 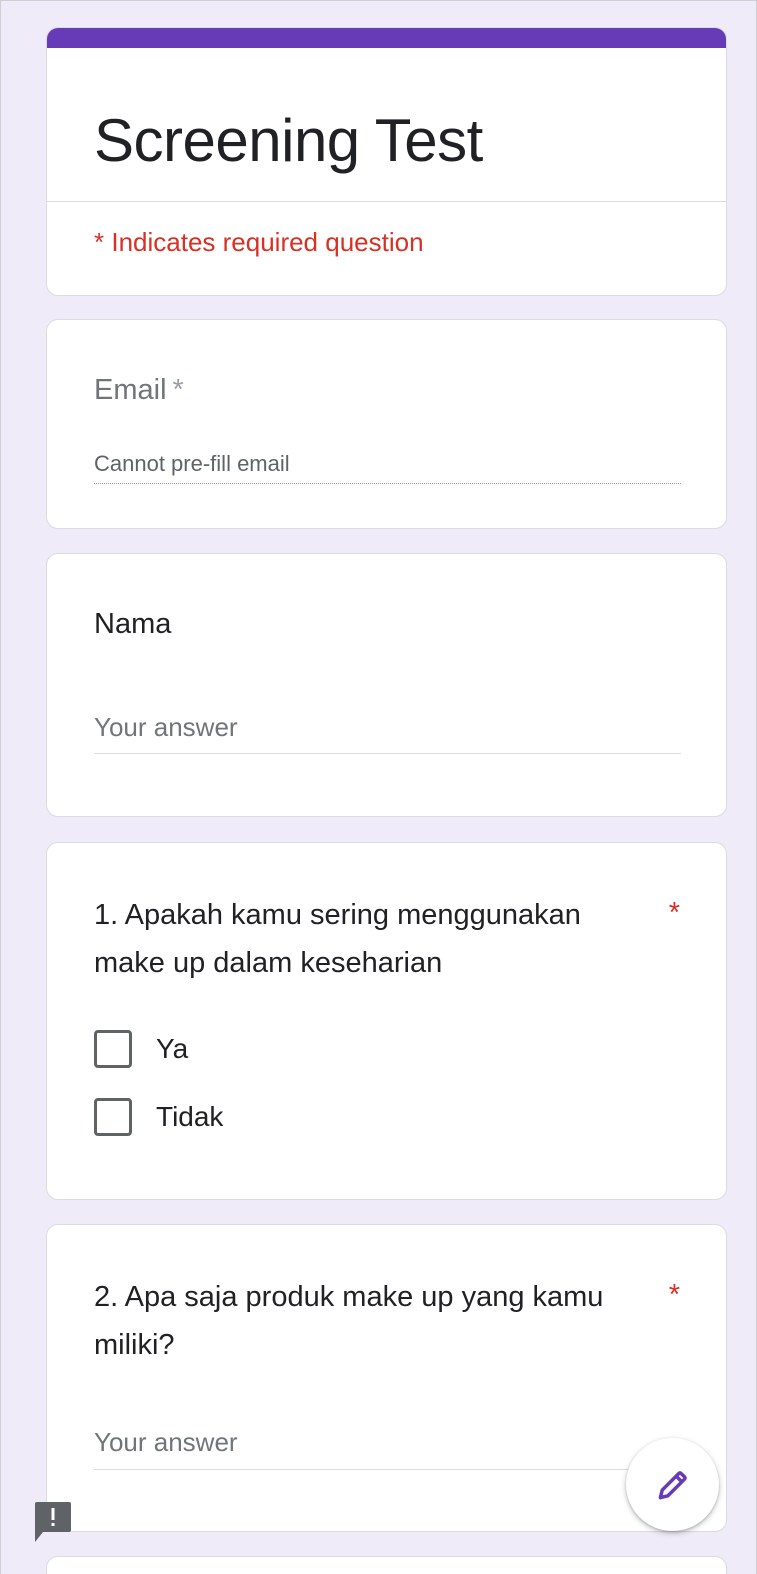 I want to click on required-note: * Indicates required question, so click(x=259, y=242).